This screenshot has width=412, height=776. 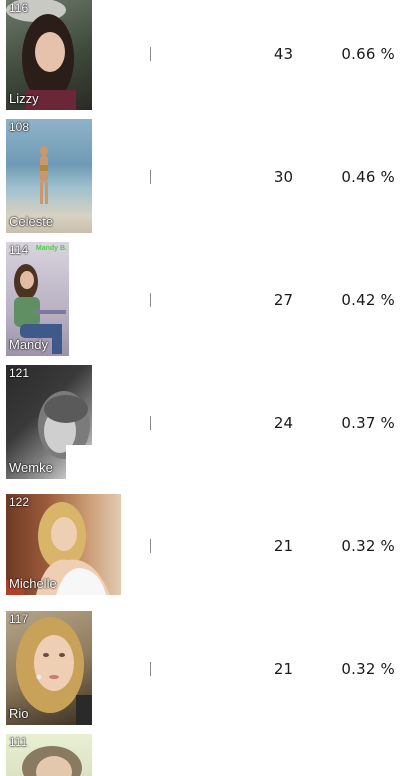 I want to click on contestant-name: Wemke, so click(x=31, y=467).